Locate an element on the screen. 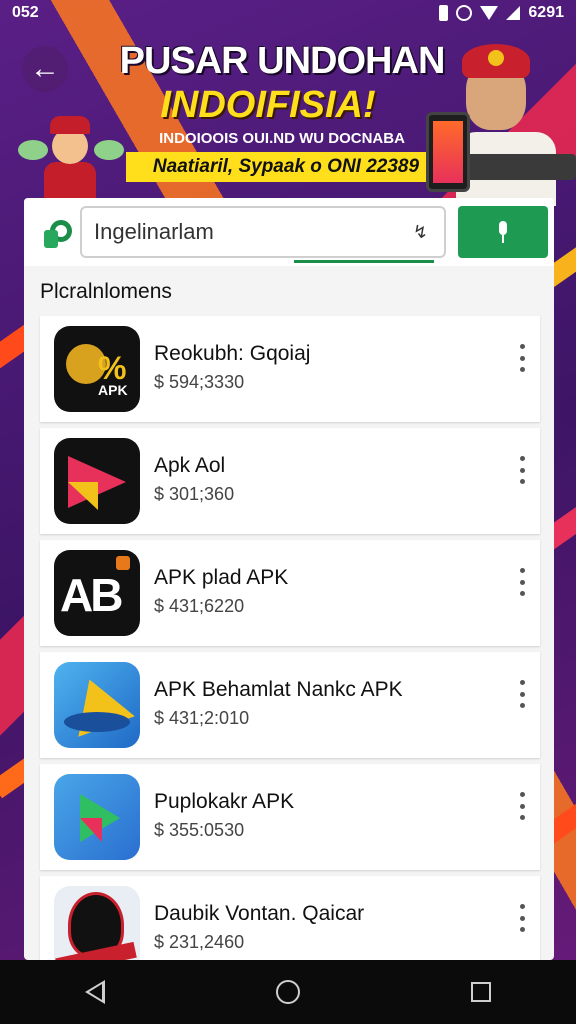 This screenshot has width=576, height=1024. back-button: ← is located at coordinates (45, 69).